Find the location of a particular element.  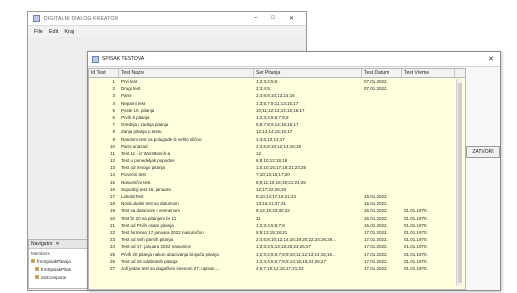

table-cell: Test sa datumom i vremenom is located at coordinates (151, 211).